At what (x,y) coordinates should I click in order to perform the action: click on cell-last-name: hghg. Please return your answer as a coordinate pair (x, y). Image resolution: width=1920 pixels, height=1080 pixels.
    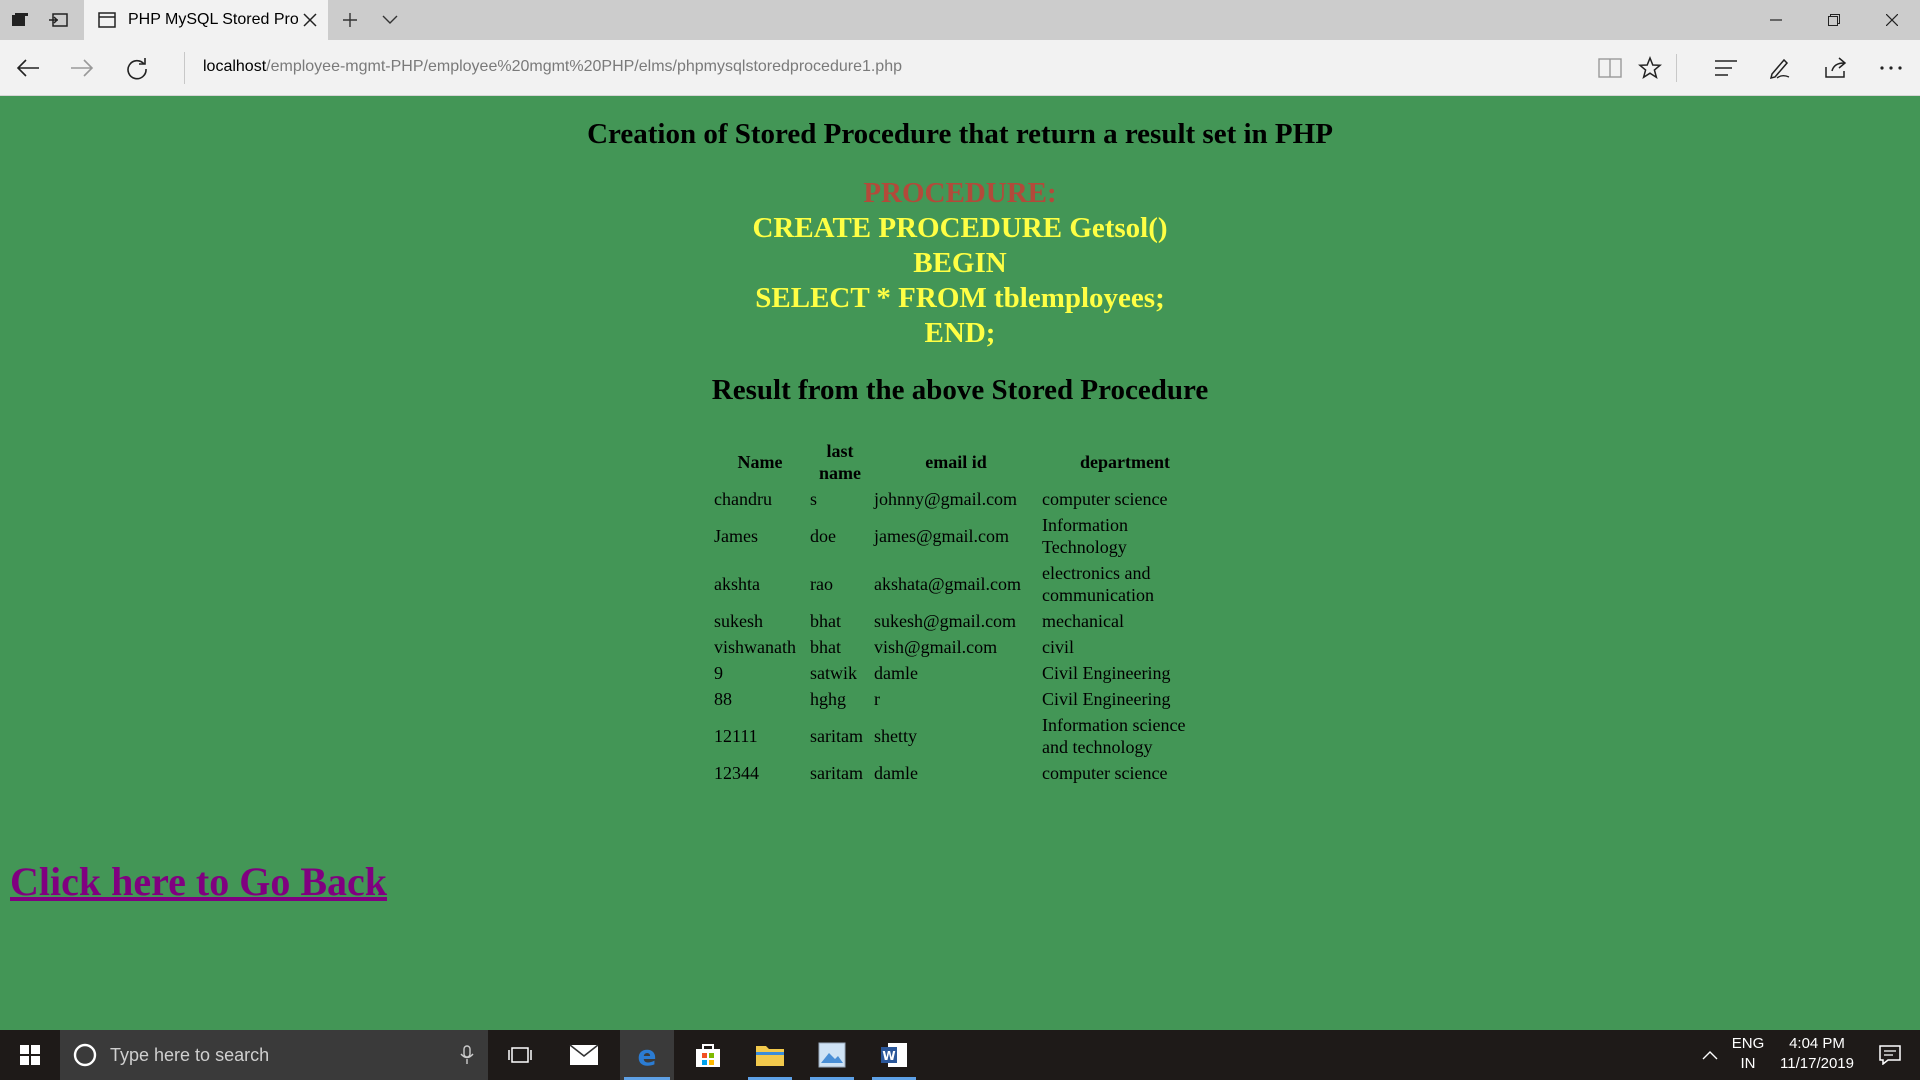
    Looking at the image, I should click on (828, 699).